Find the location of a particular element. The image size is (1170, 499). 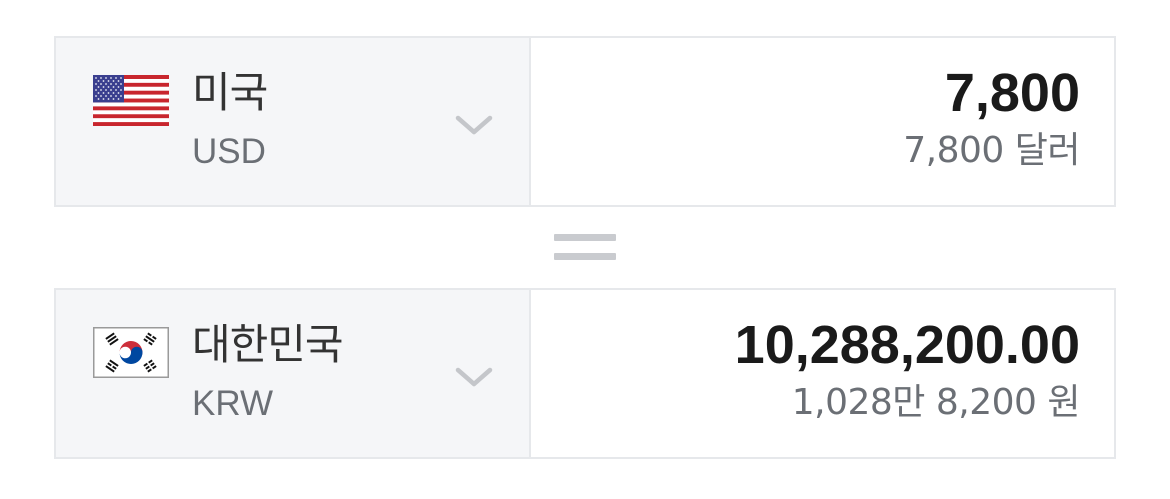

from-country-name: 미국 is located at coordinates (230, 92).